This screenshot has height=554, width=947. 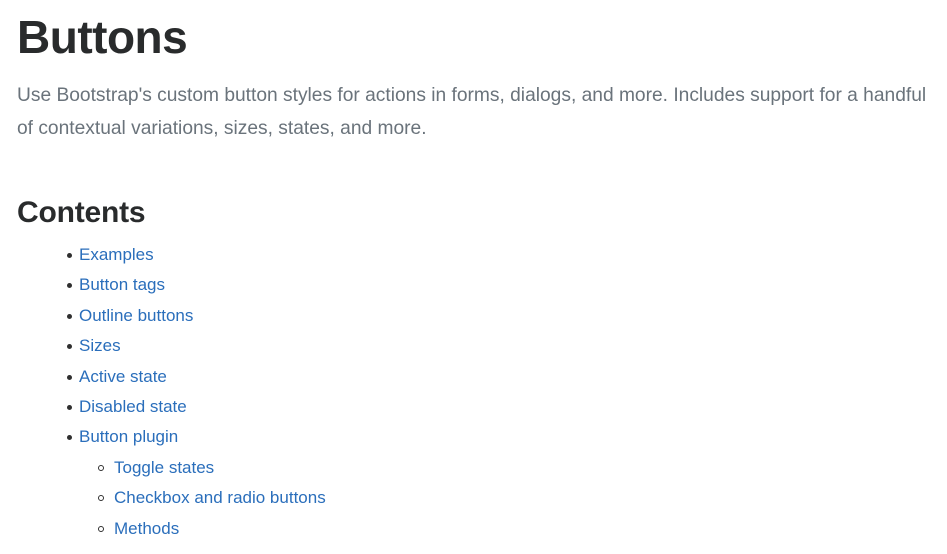 I want to click on toc-link-disabled-state: Disabled state, so click(x=133, y=406).